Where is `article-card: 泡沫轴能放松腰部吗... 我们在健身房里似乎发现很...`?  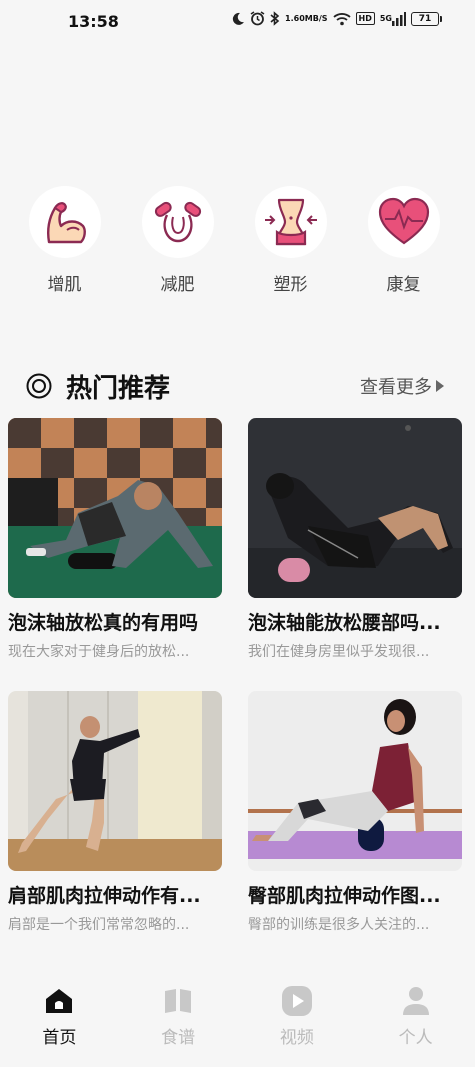
article-card: 泡沫轴能放松腰部吗... 我们在健身房里似乎发现很... is located at coordinates (355, 539).